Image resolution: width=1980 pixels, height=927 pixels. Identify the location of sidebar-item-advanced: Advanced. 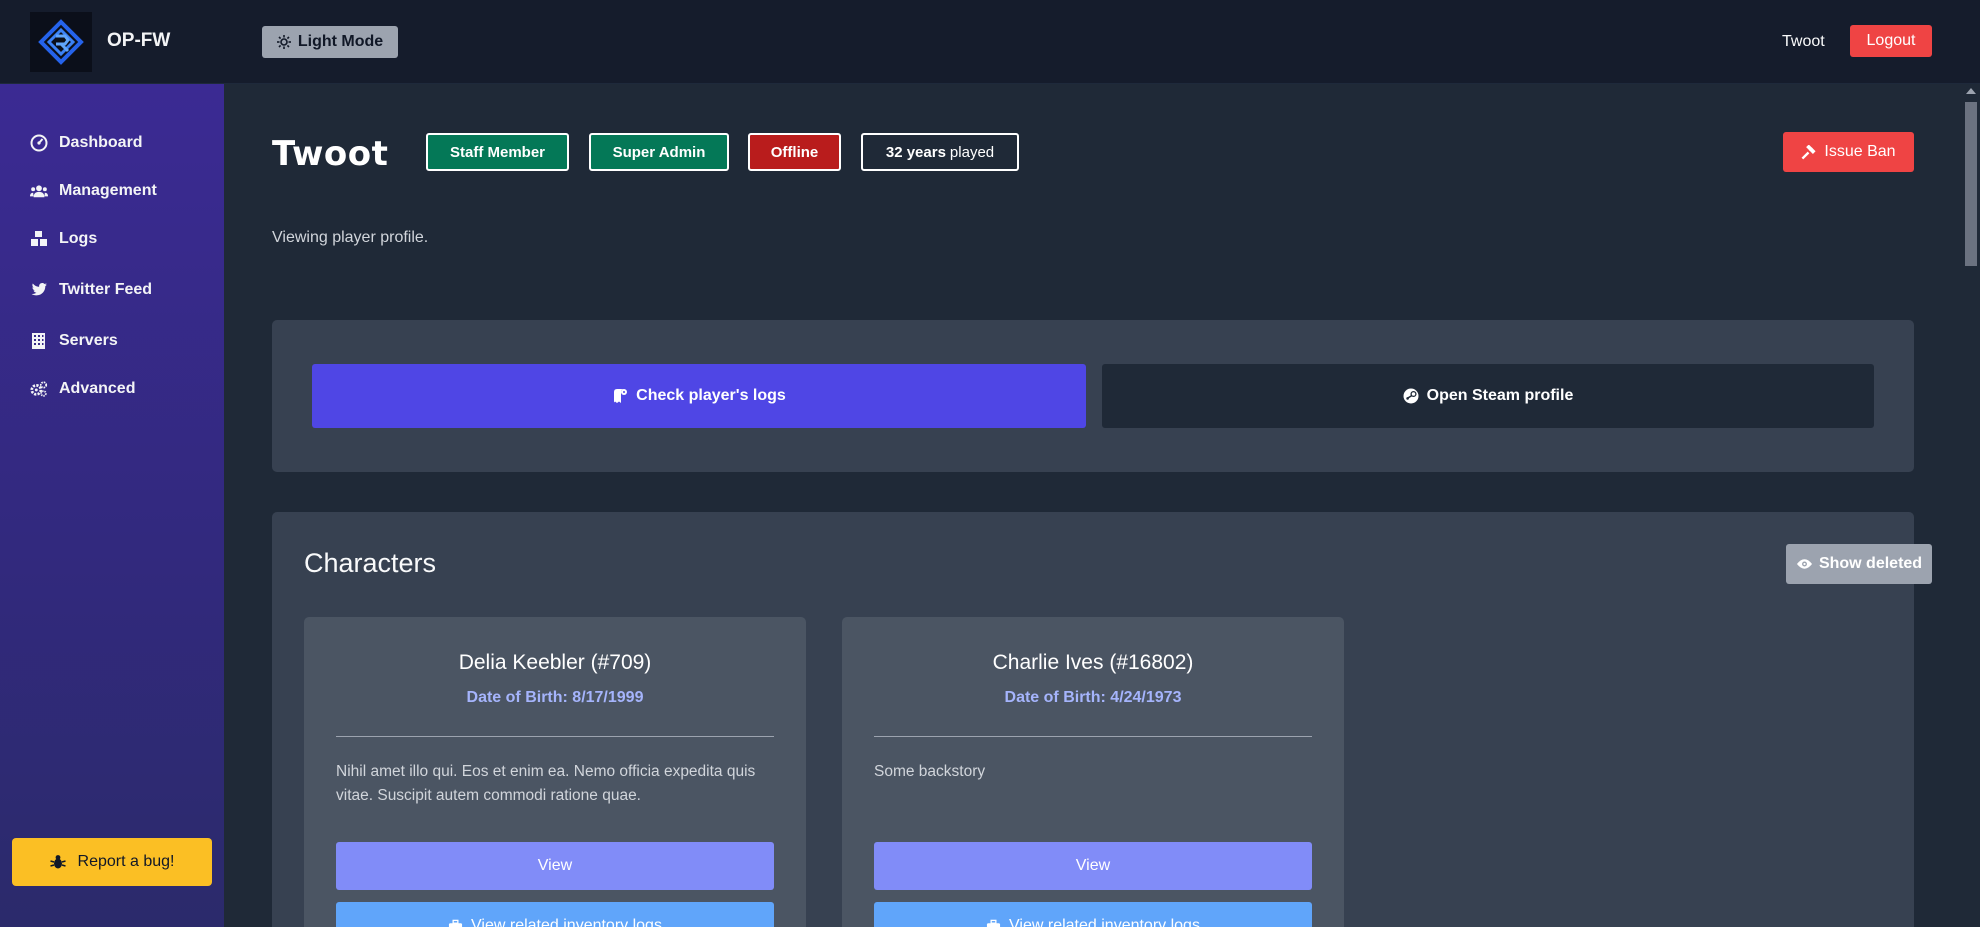
(82, 389).